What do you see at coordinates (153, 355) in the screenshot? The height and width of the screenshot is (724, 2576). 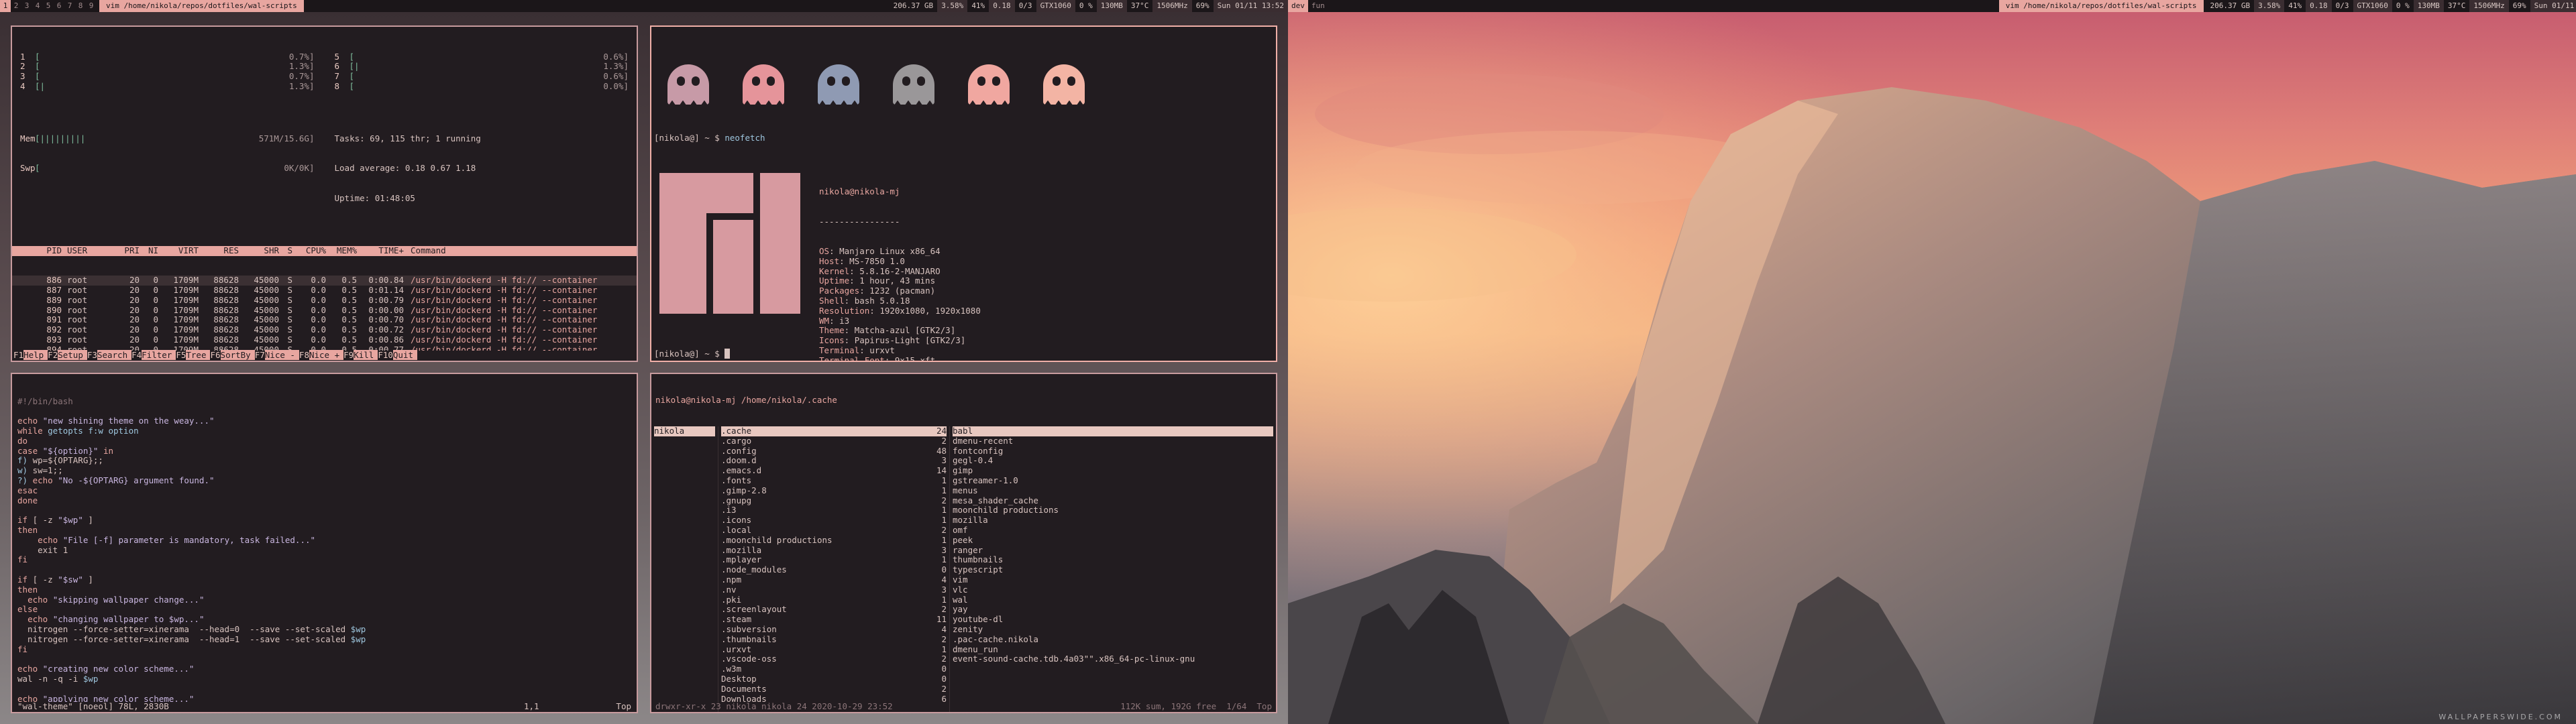 I see `function-key-button: F4Filter` at bounding box center [153, 355].